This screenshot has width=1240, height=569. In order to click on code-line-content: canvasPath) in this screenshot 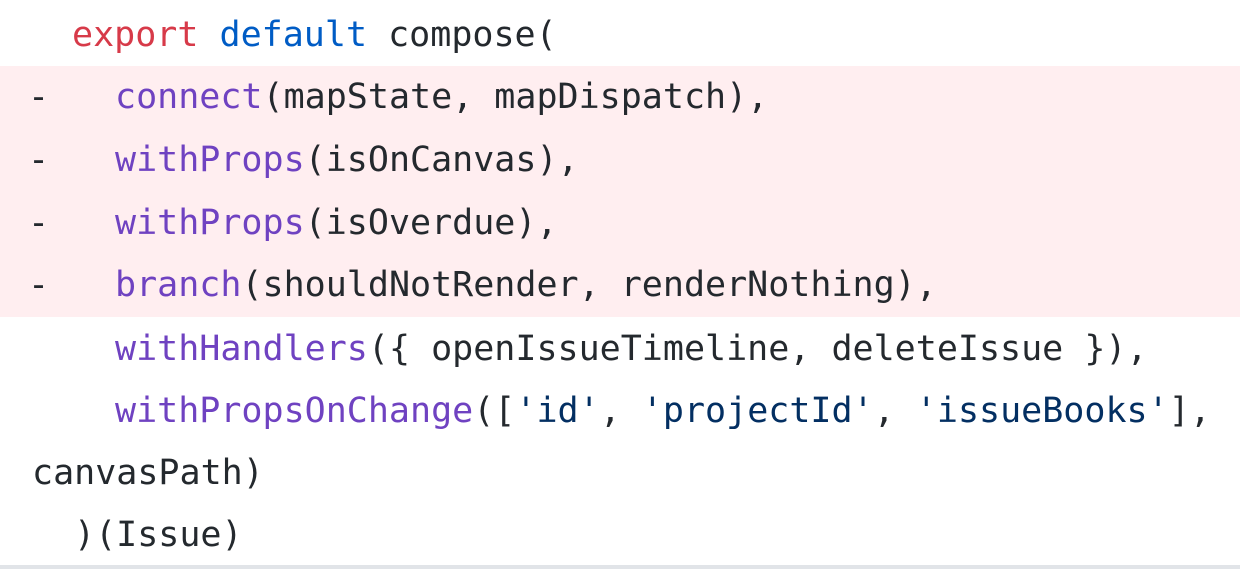, I will do `click(148, 473)`.